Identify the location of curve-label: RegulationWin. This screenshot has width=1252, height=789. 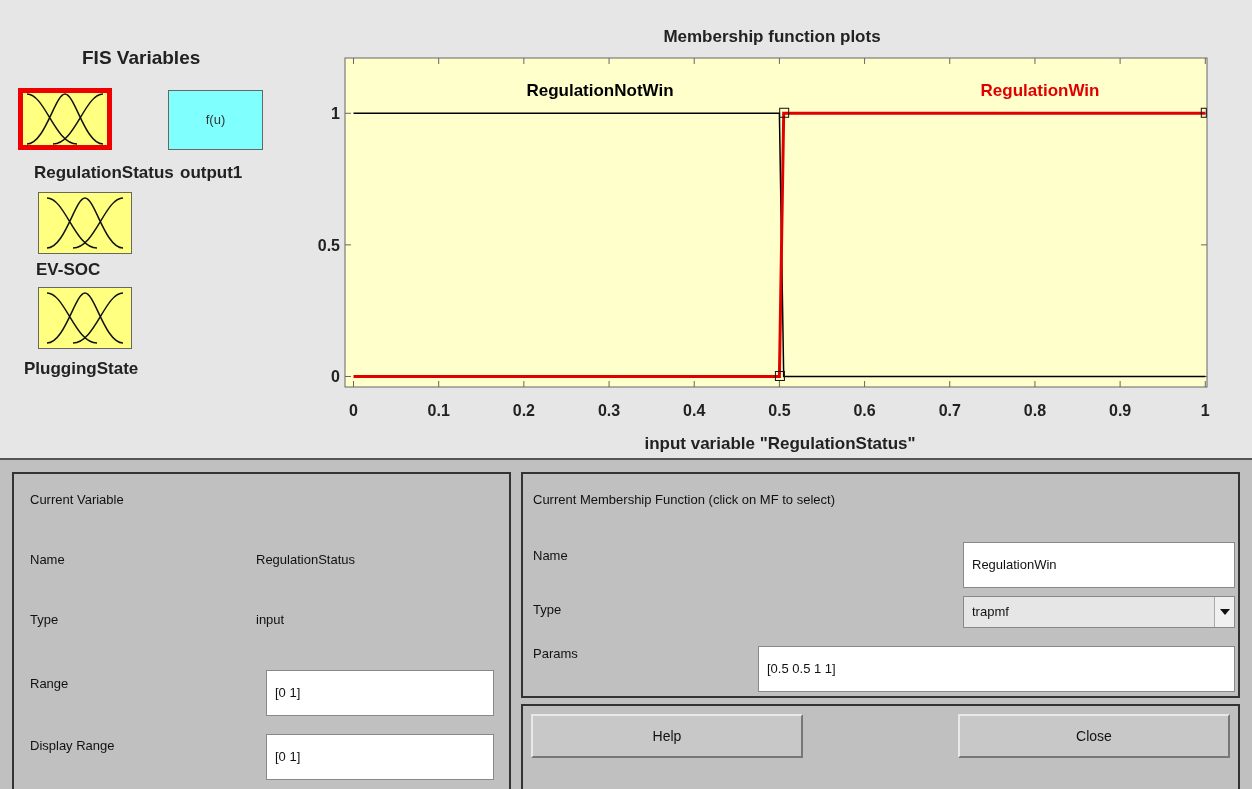
(1040, 90).